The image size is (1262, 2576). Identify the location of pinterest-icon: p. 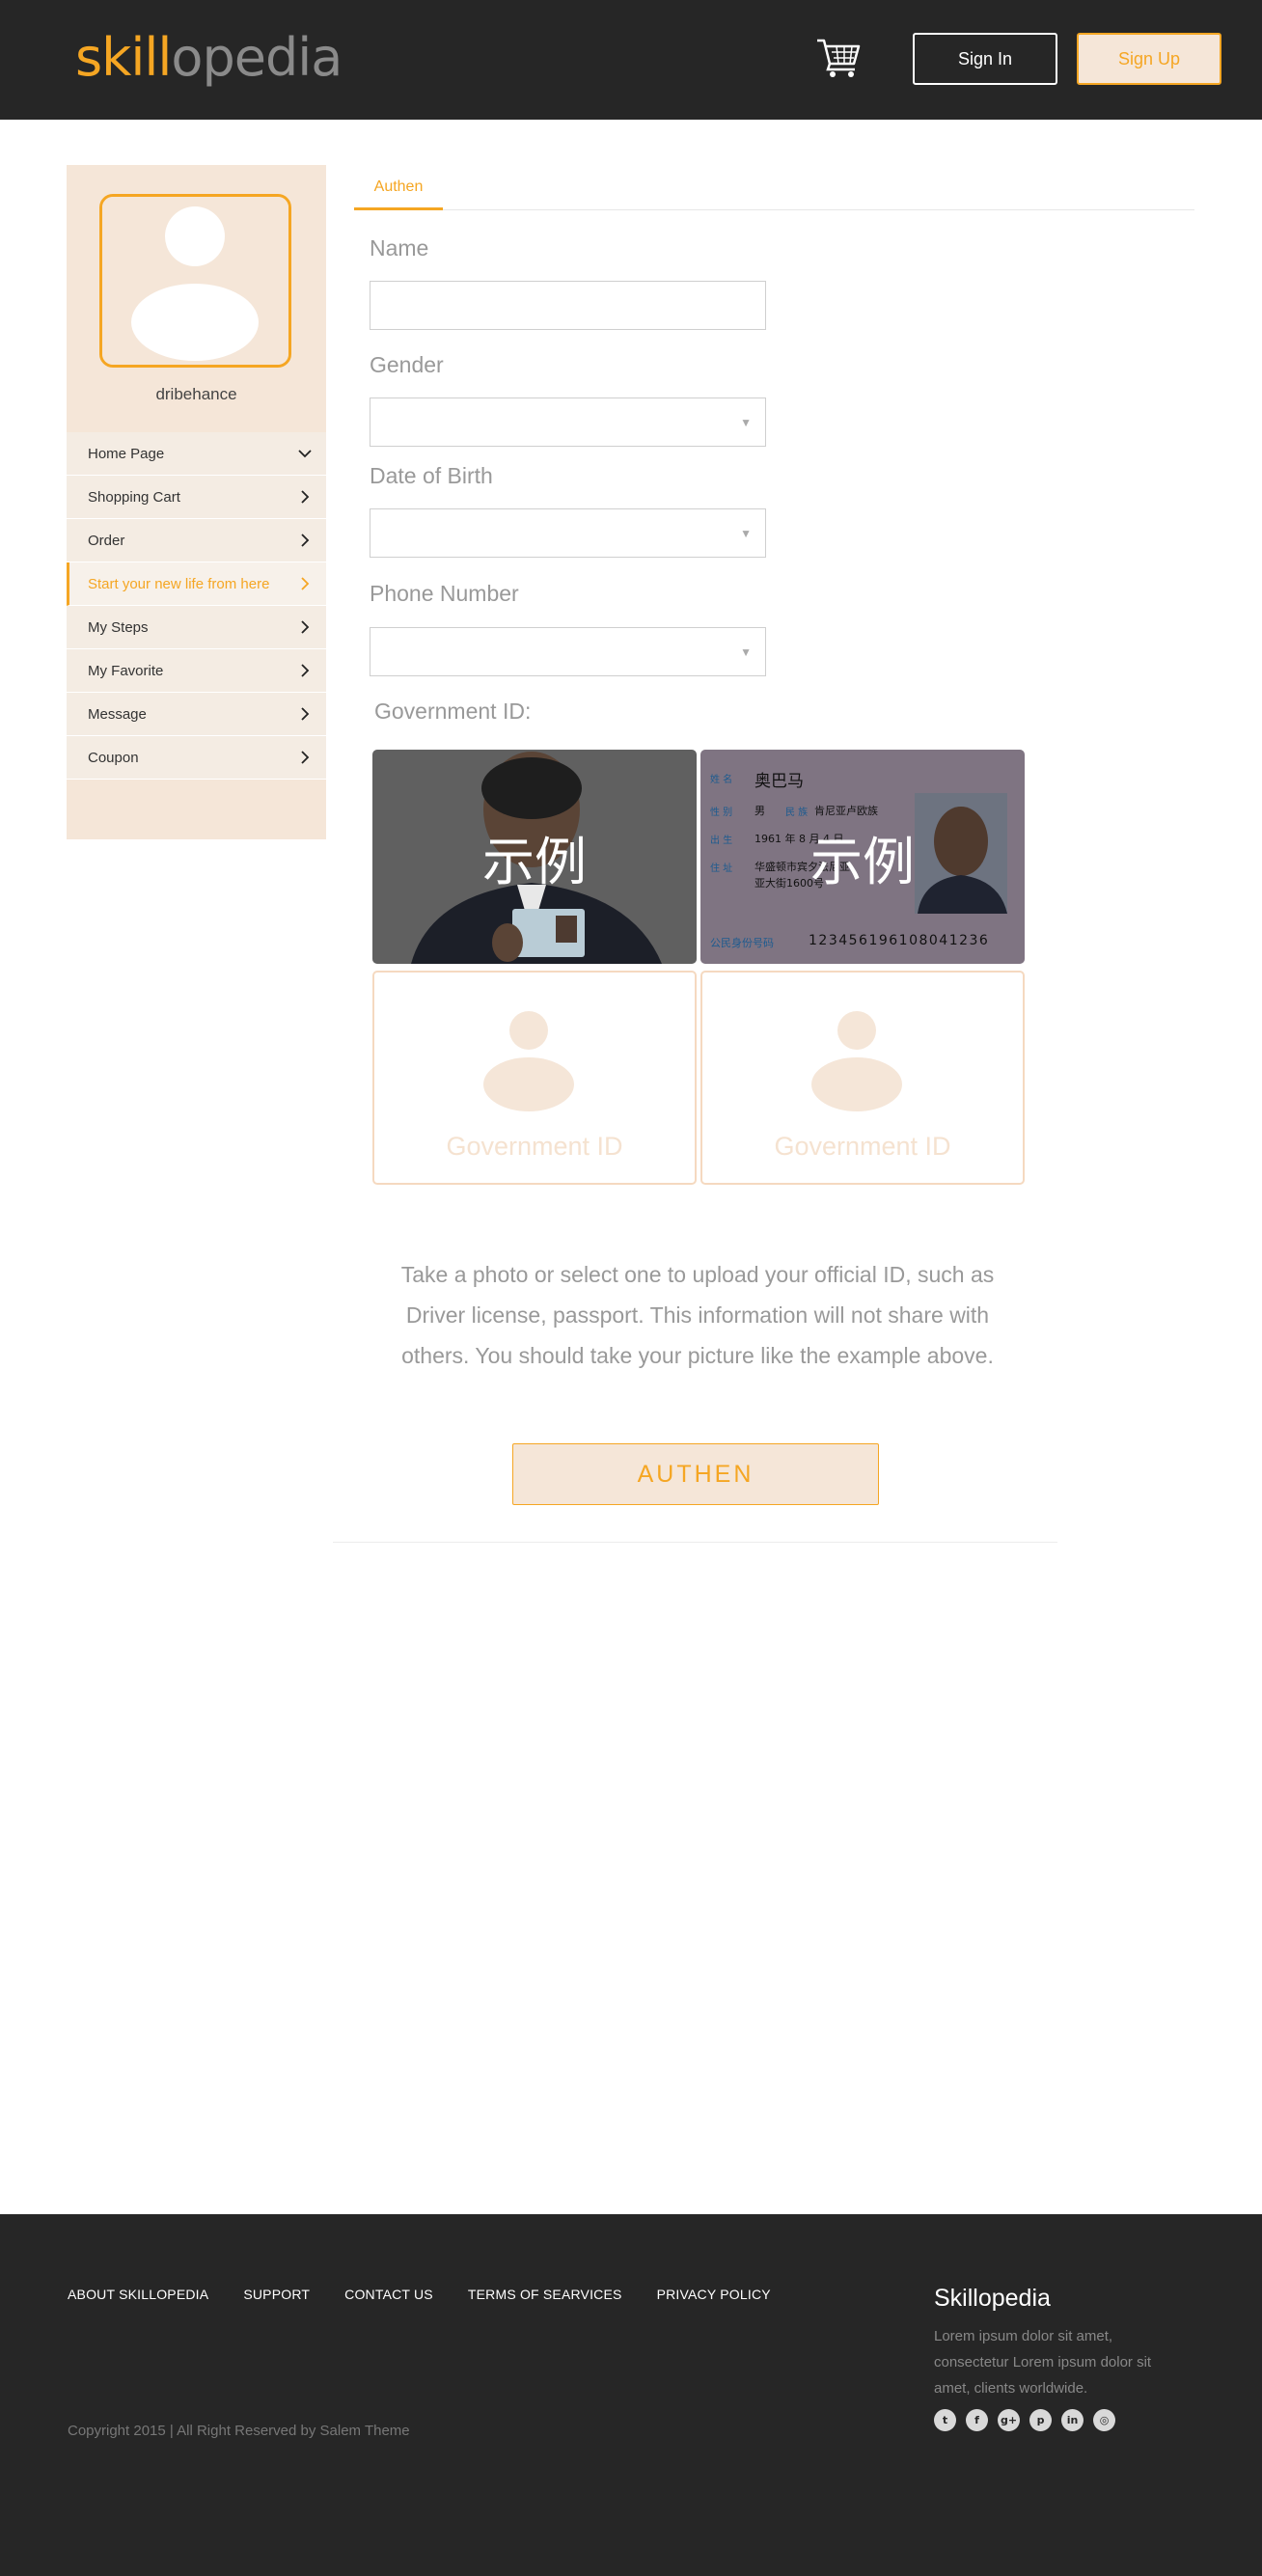
(1040, 2420).